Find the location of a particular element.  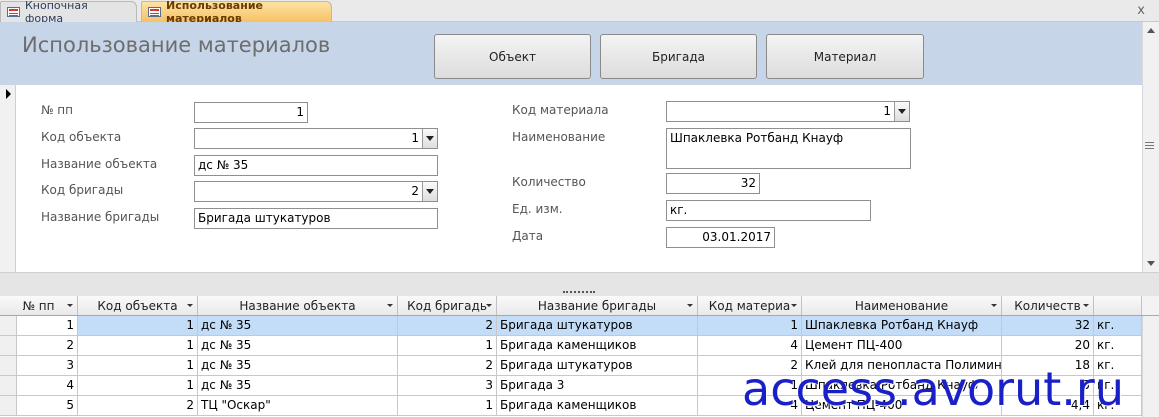

column-header-brigade-code: Код бригадь is located at coordinates (447, 305).